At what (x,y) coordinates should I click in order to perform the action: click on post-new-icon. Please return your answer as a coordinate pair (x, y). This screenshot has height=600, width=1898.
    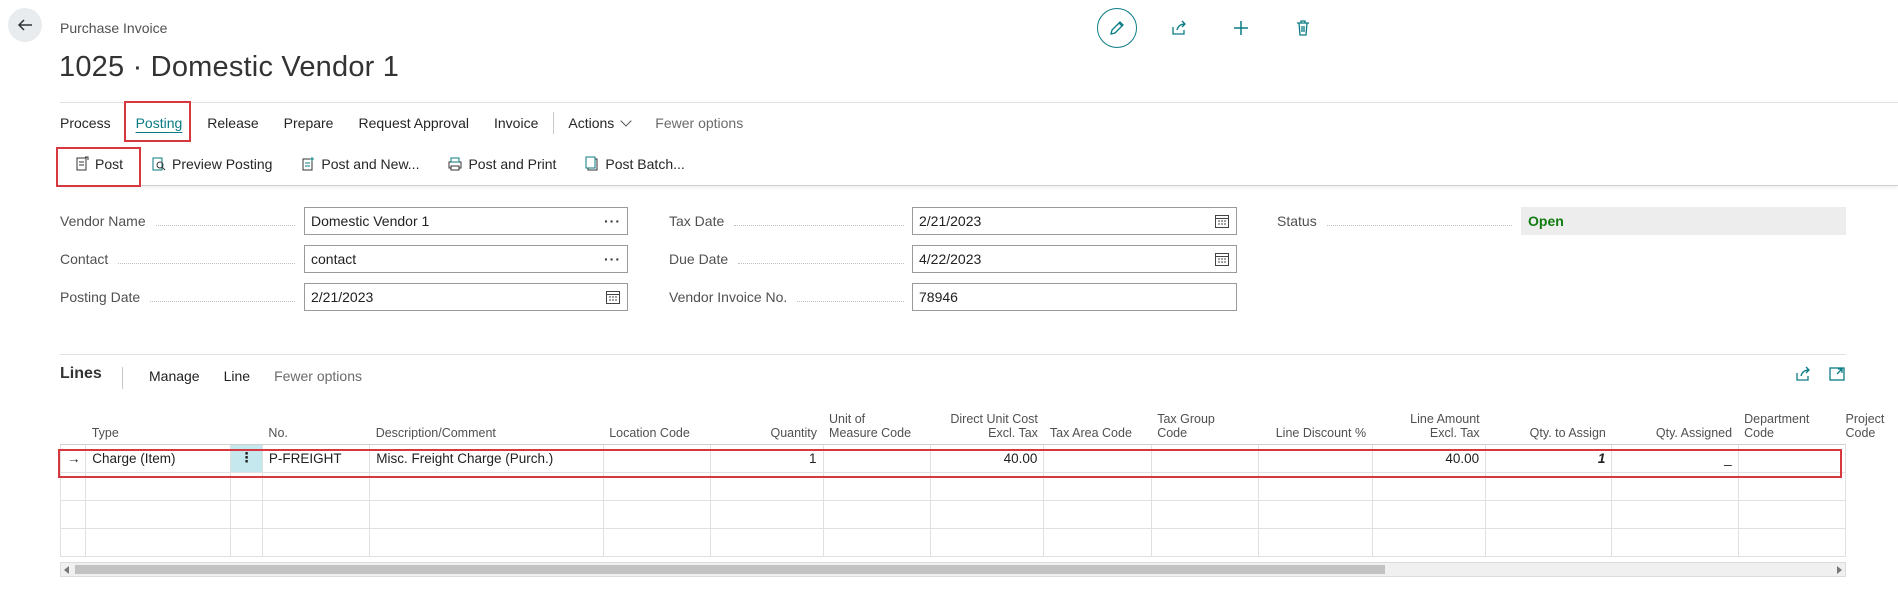
    Looking at the image, I should click on (308, 164).